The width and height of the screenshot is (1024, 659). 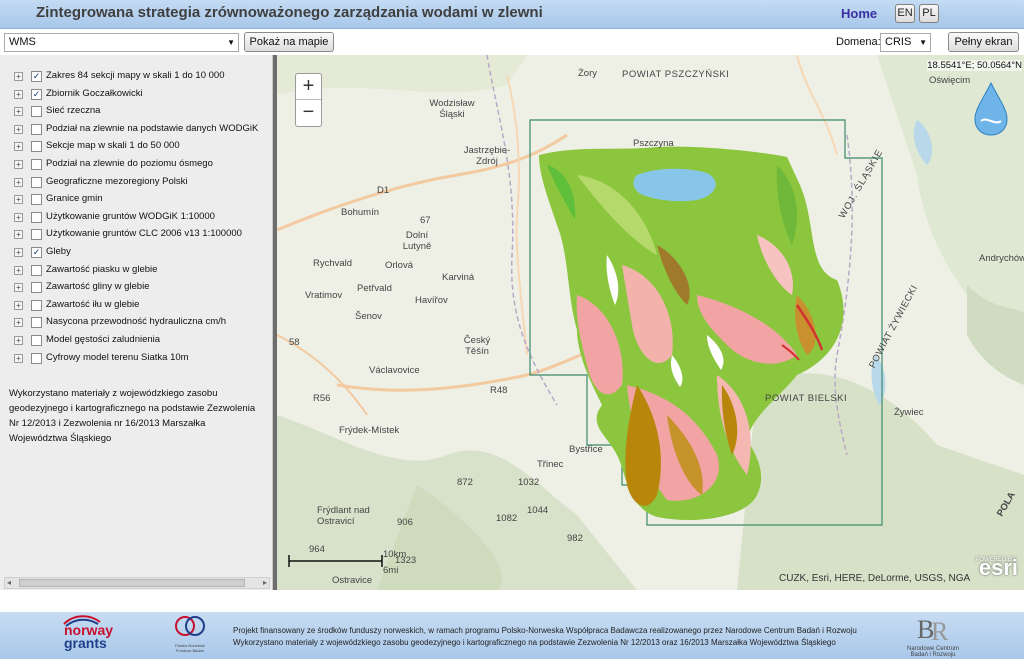 What do you see at coordinates (74, 199) in the screenshot?
I see `layer-label: Granice gmin` at bounding box center [74, 199].